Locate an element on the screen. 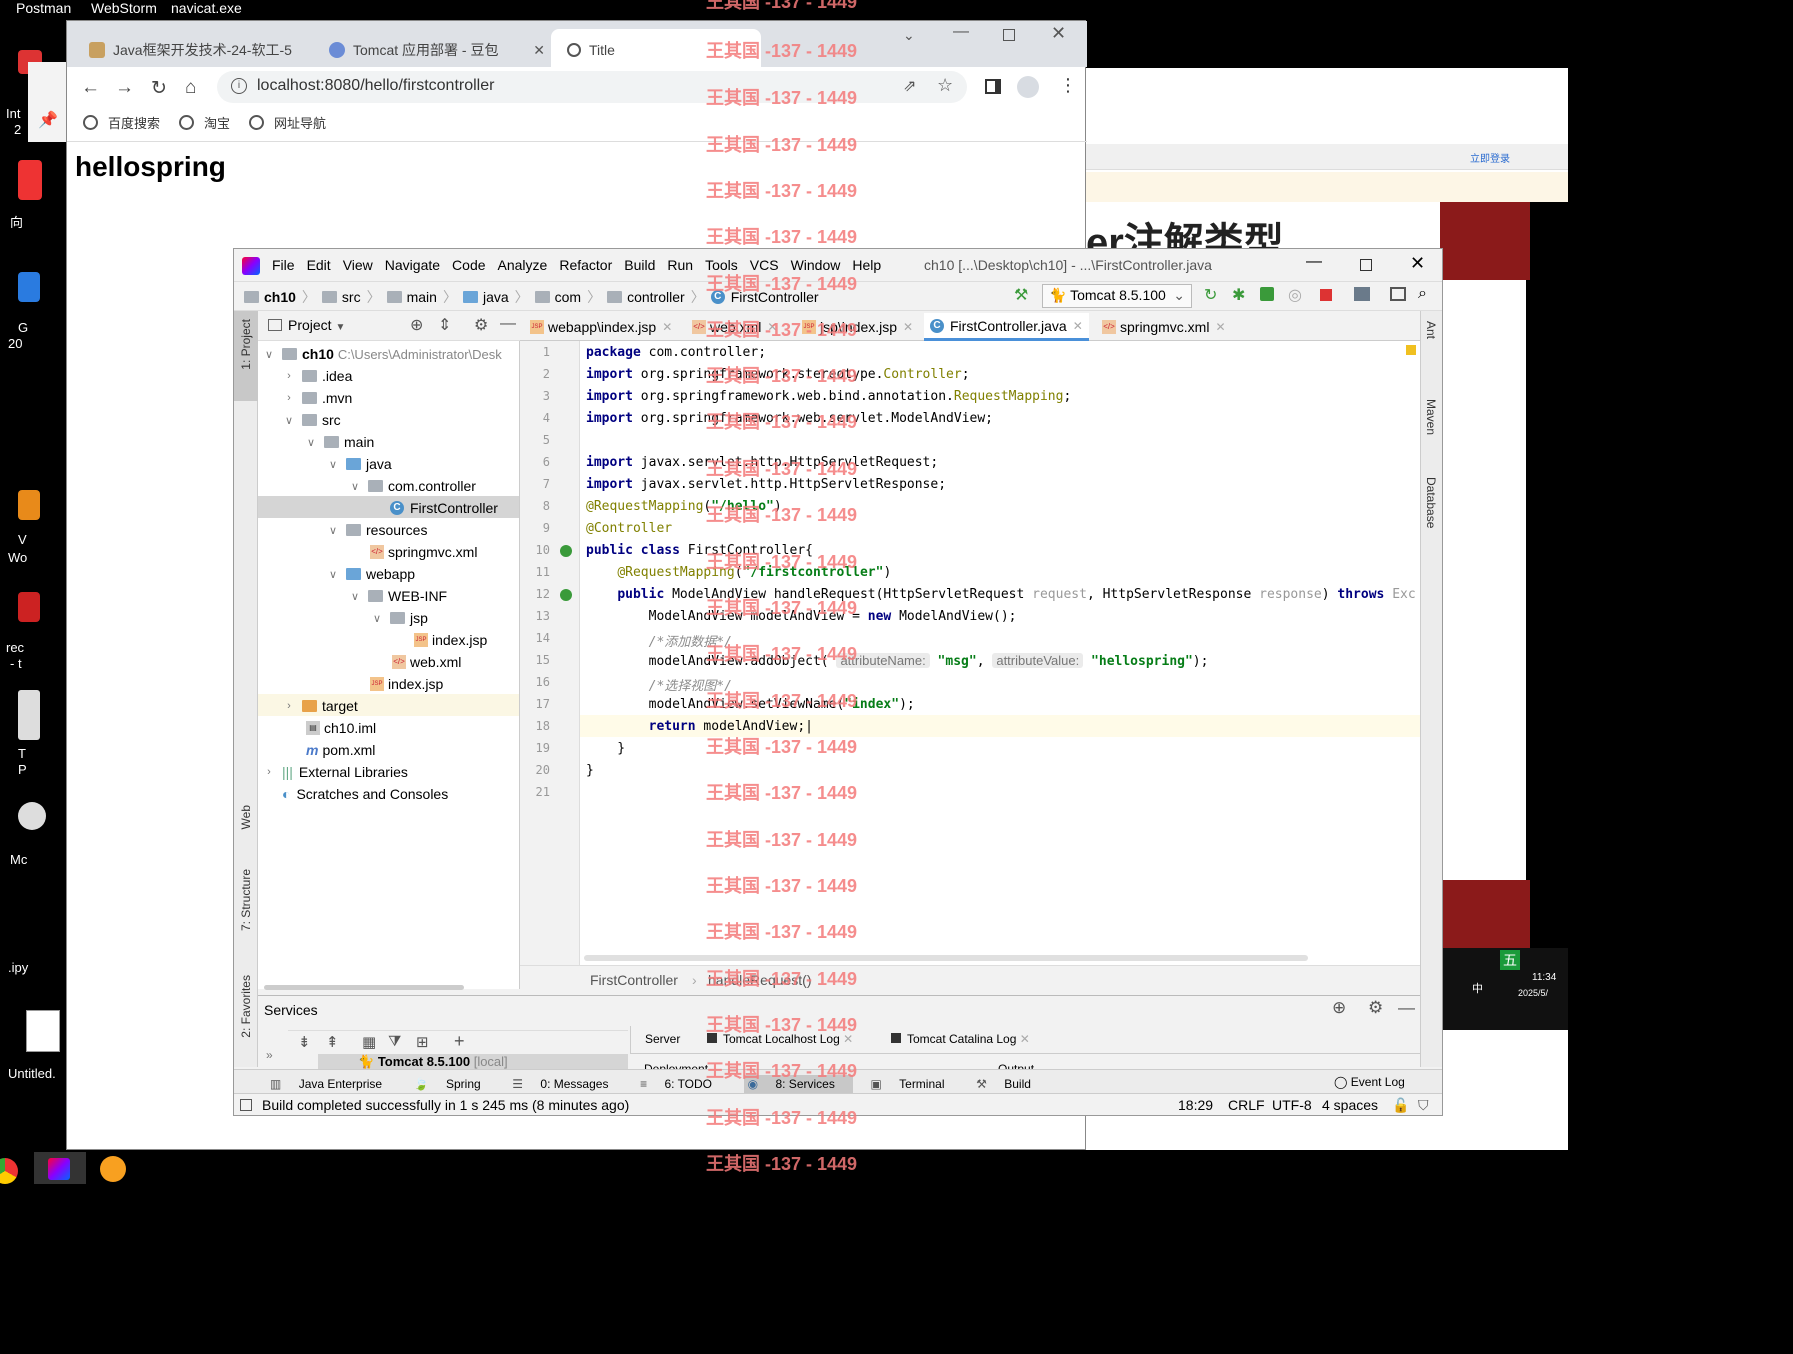 The height and width of the screenshot is (1354, 1793). tab-catalina-log: Tomcat Catalina Log ✕ is located at coordinates (960, 1039).